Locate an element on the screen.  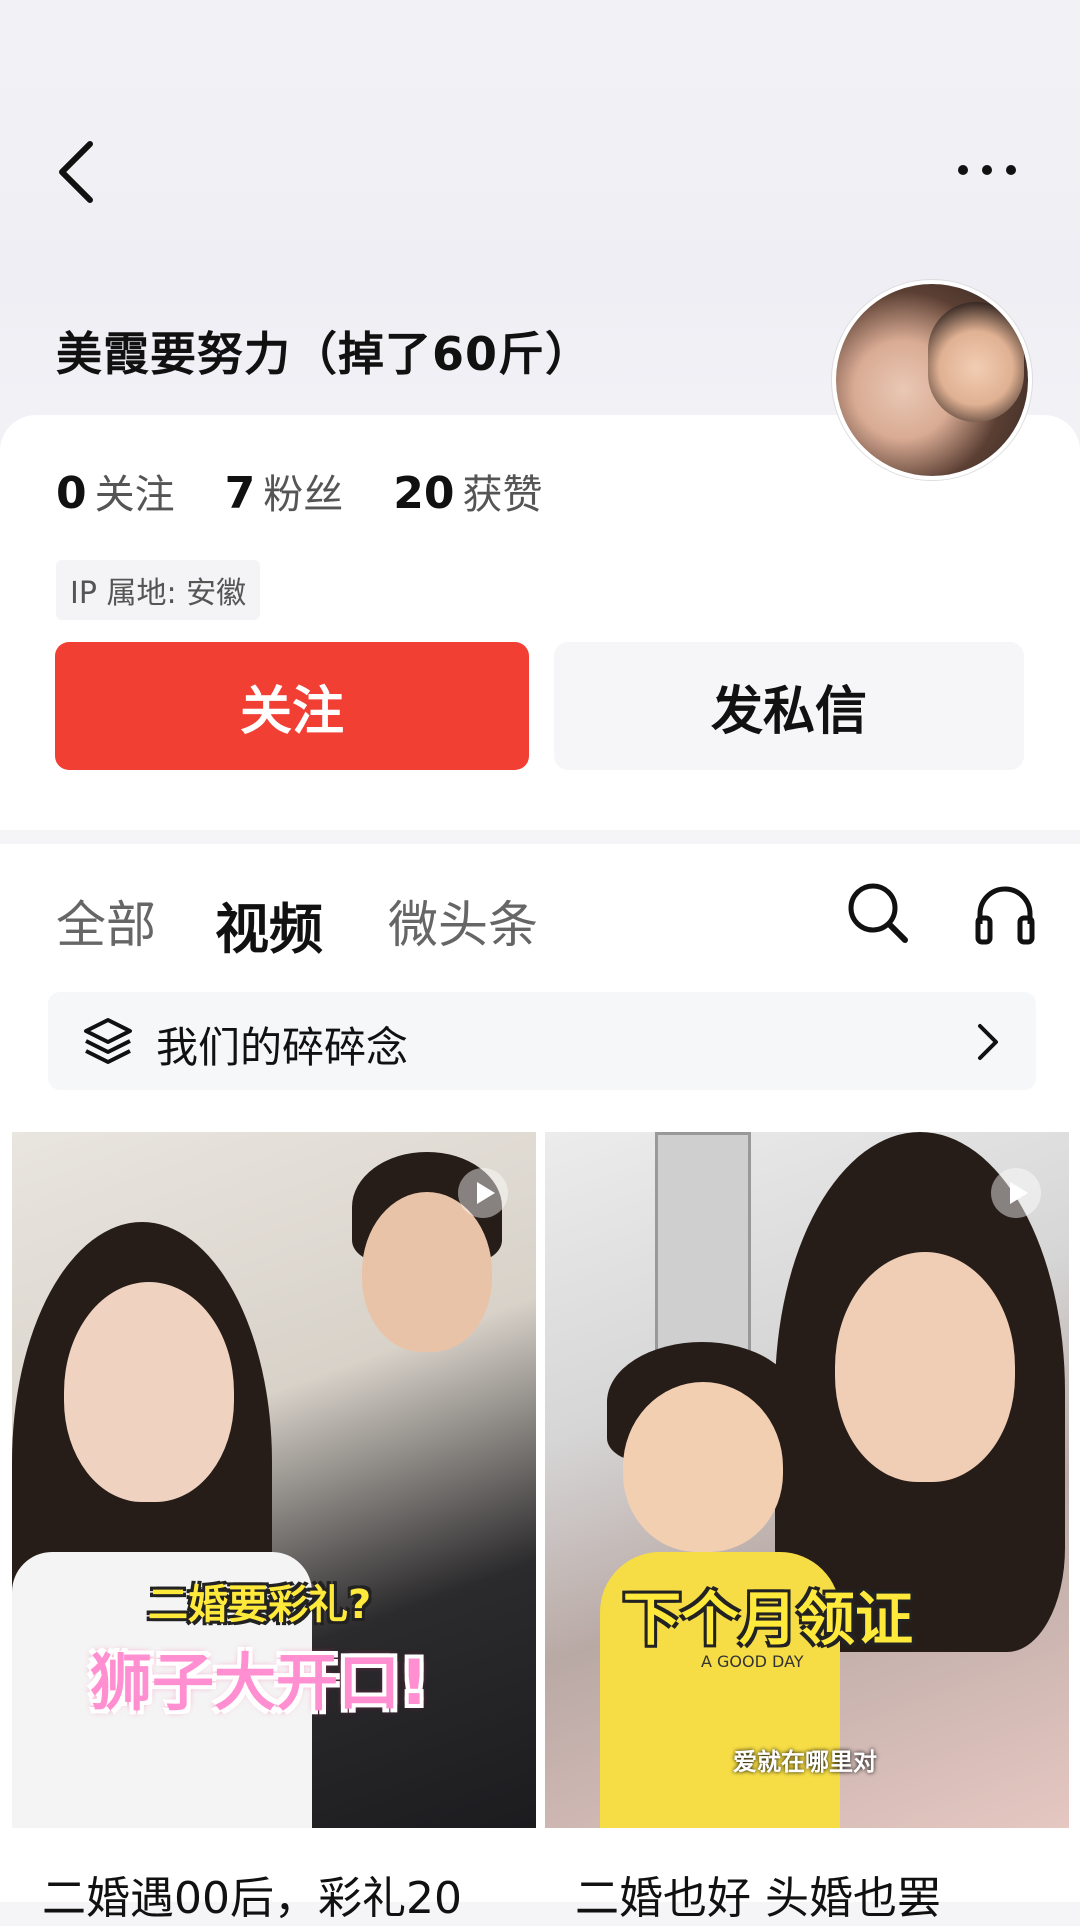
stat-followers: 7 粉丝 is located at coordinates (284, 491).